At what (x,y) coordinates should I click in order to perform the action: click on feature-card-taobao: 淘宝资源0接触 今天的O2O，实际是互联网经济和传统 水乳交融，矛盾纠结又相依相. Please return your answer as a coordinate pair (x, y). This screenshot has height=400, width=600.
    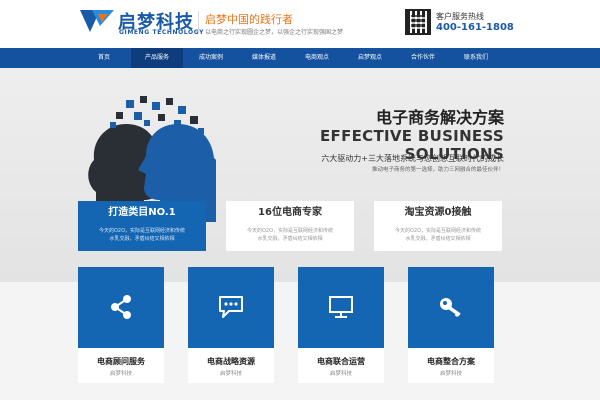
    Looking at the image, I should click on (438, 226).